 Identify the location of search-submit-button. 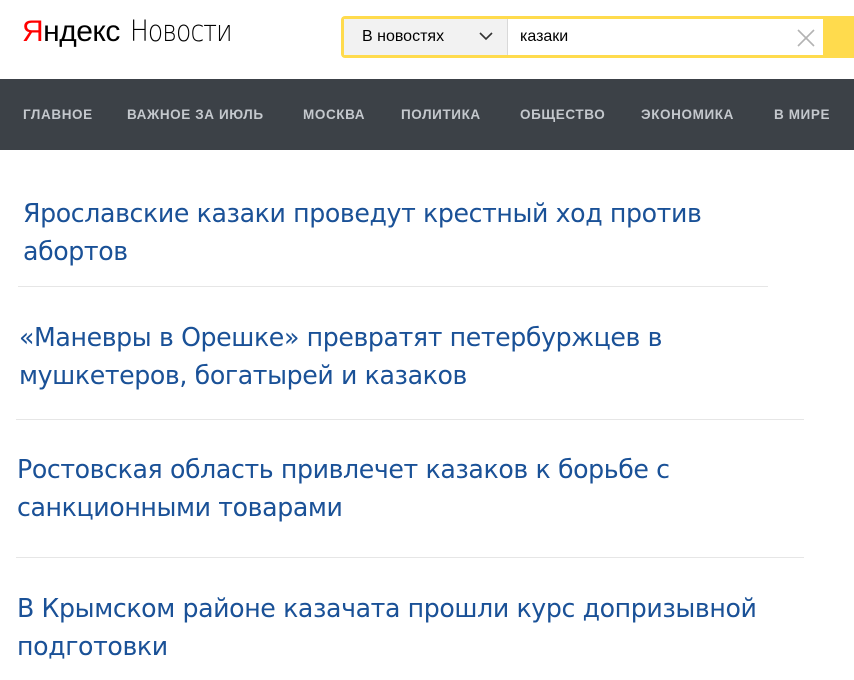
(838, 37).